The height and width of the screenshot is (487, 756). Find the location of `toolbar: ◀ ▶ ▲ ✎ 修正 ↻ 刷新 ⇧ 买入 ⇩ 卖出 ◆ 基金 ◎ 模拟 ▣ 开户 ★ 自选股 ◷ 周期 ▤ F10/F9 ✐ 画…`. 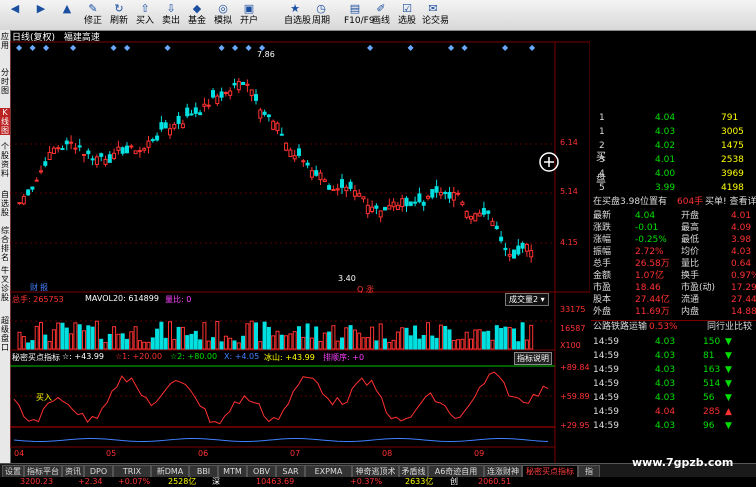

toolbar: ◀ ▶ ▲ ✎ 修正 ↻ 刷新 ⇧ 买入 ⇩ 卖出 ◆ 基金 ◎ 模拟 ▣ 开户 ★ 自选股 ◷ 周期 ▤ F10/F9 ✐ 画… is located at coordinates (378, 15).